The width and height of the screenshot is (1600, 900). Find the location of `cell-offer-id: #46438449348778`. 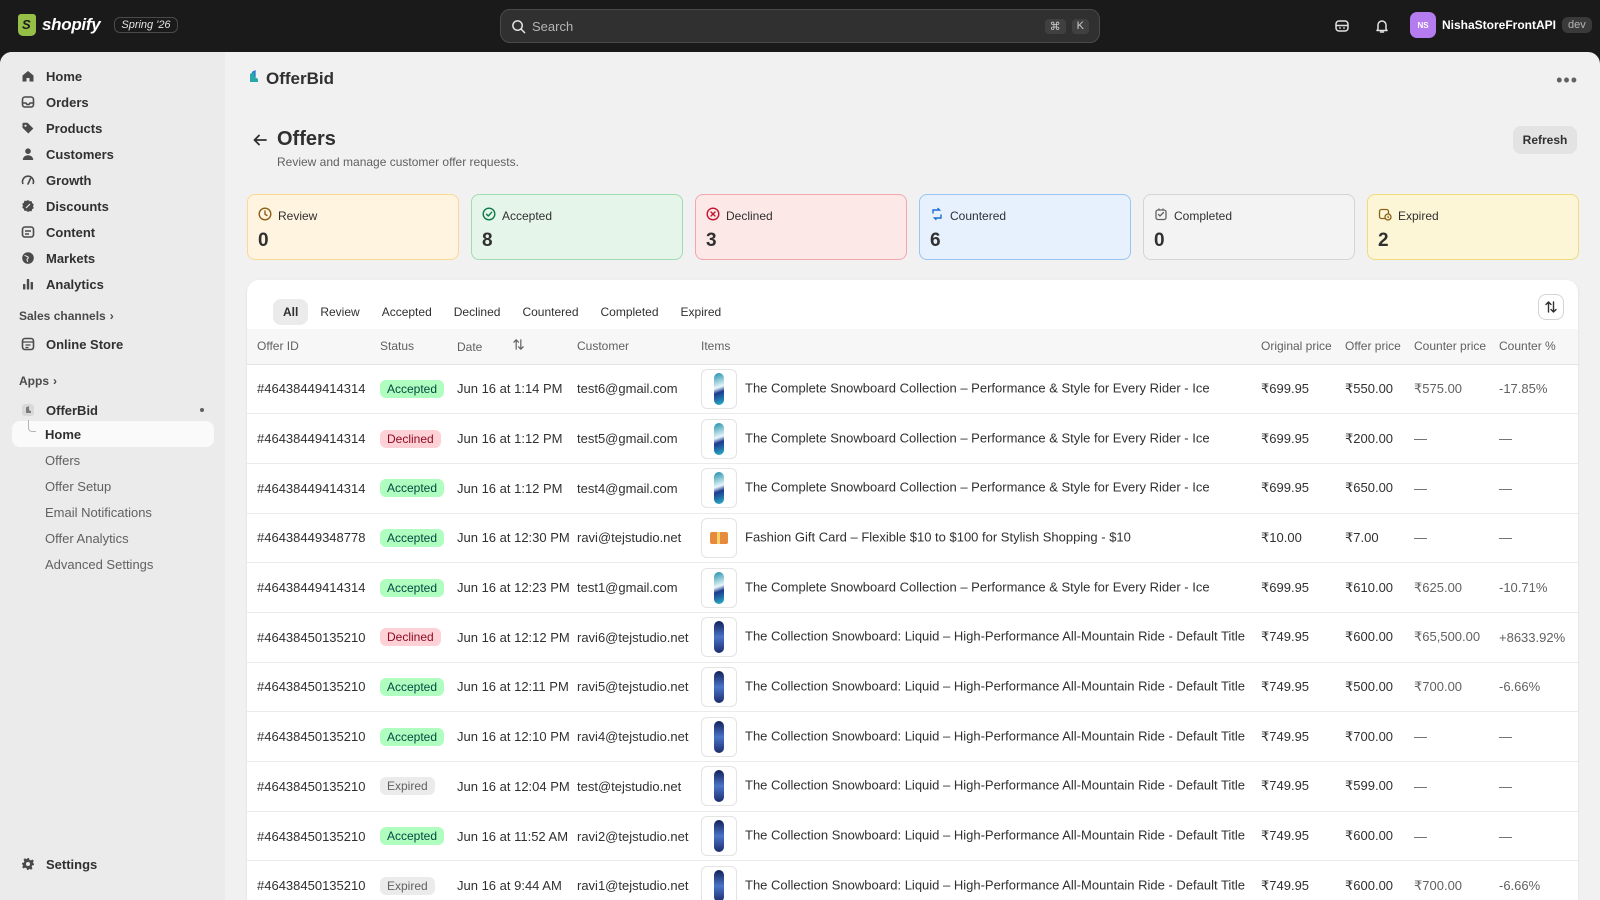

cell-offer-id: #46438449348778 is located at coordinates (311, 538).